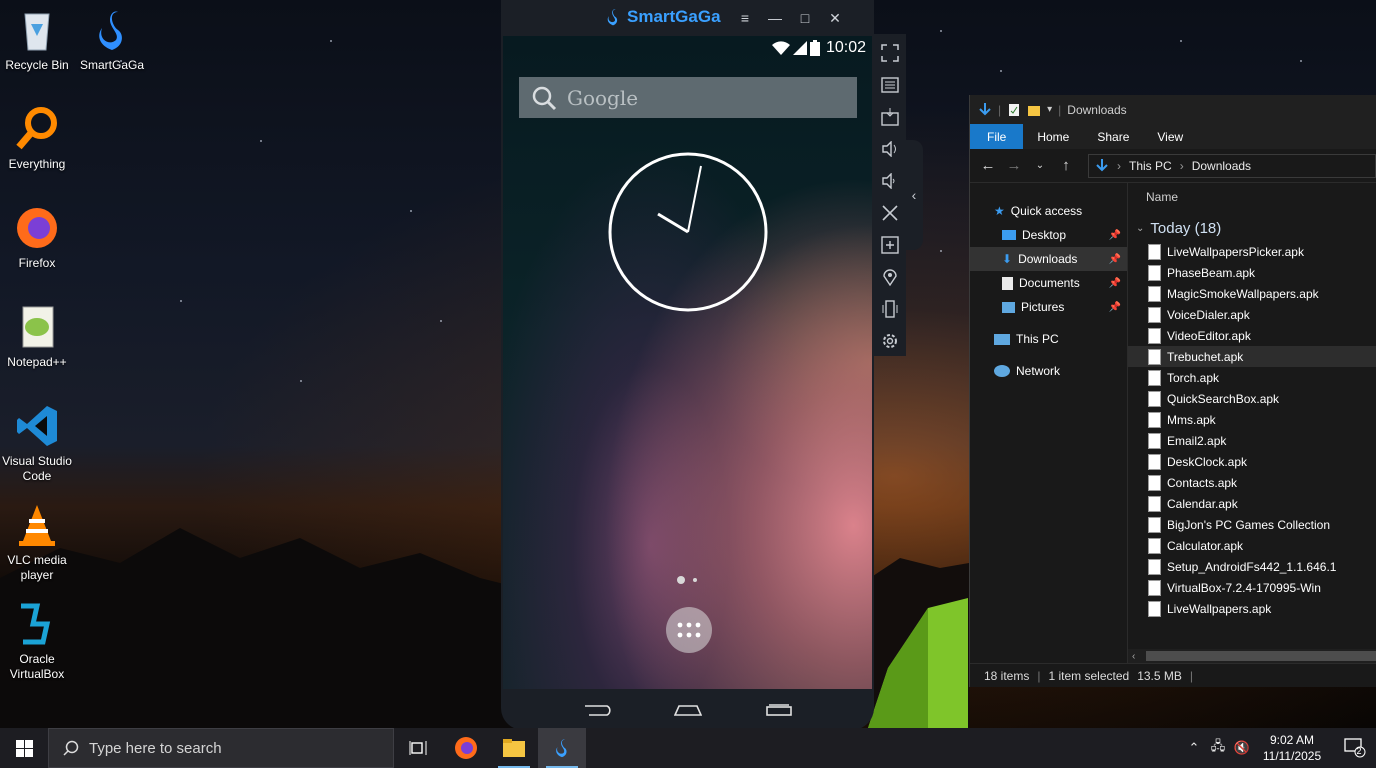 The width and height of the screenshot is (1376, 768). I want to click on file-row: Contacts.apk, so click(1252, 482).